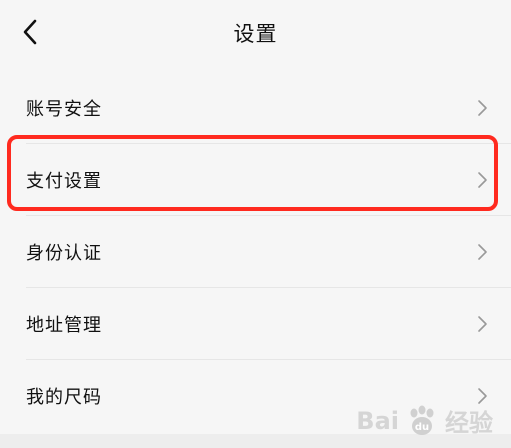 Image resolution: width=511 pixels, height=448 pixels. What do you see at coordinates (64, 109) in the screenshot?
I see `settings-item-label: 账号安全` at bounding box center [64, 109].